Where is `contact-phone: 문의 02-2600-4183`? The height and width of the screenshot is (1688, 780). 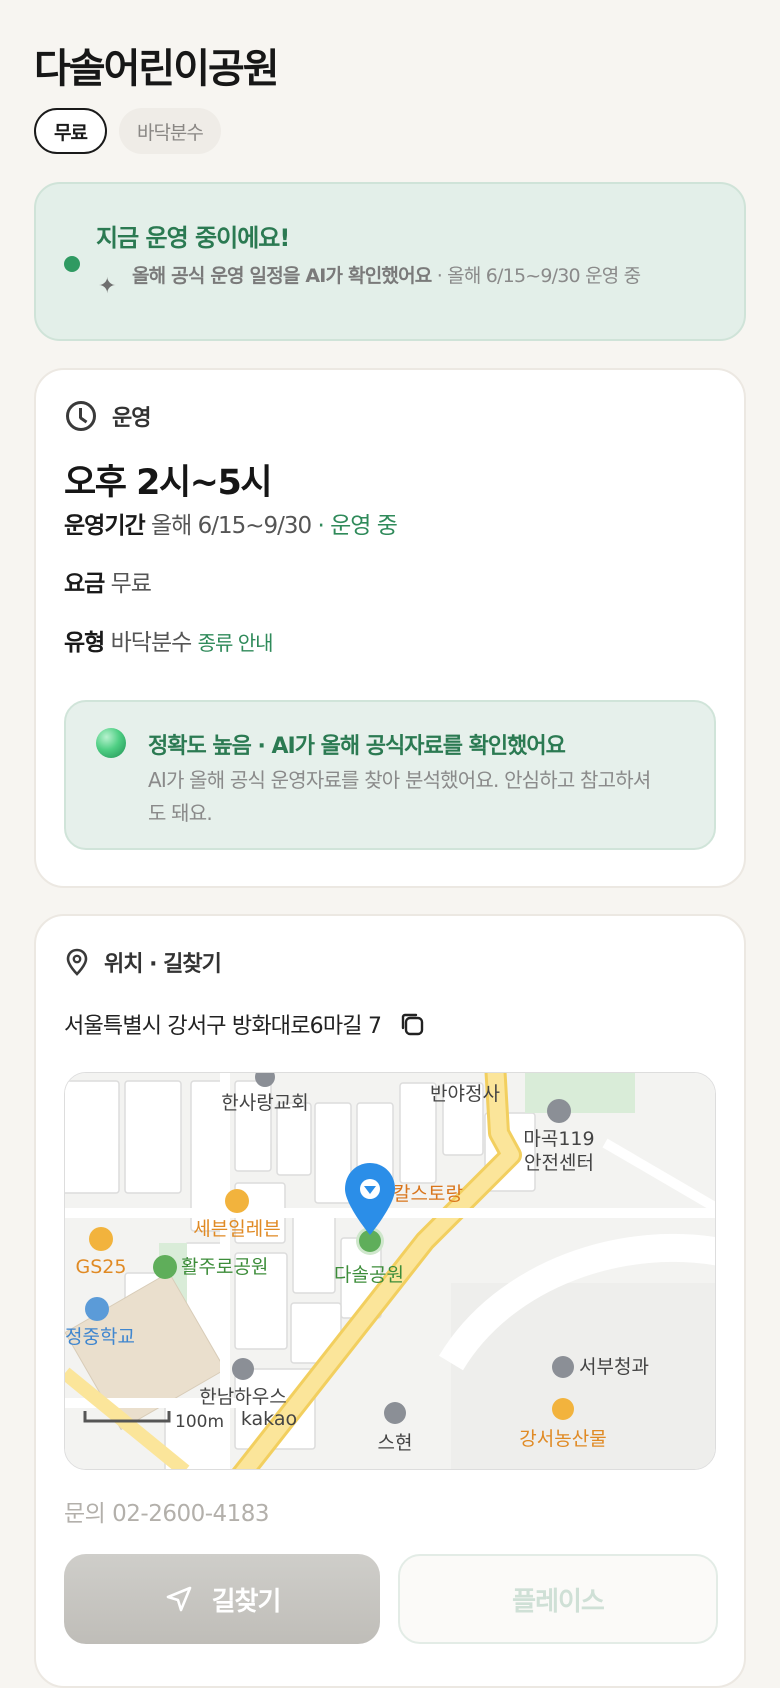
contact-phone: 문의 02-2600-4183 is located at coordinates (167, 1511).